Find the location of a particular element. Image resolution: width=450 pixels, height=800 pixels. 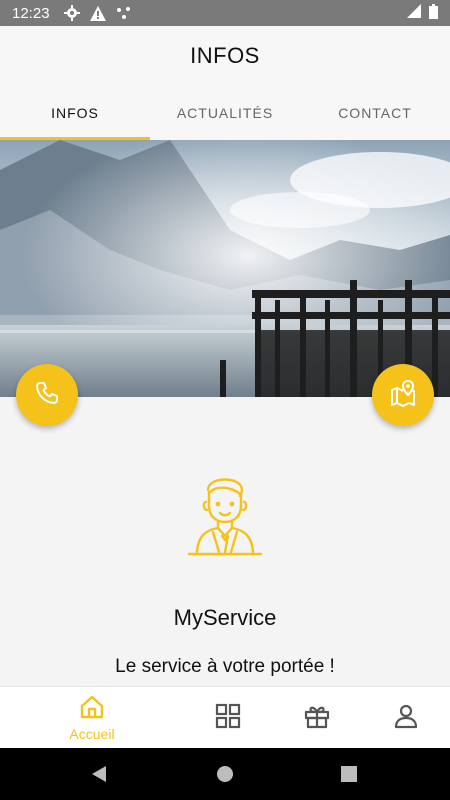

home-circle-icon is located at coordinates (225, 774).